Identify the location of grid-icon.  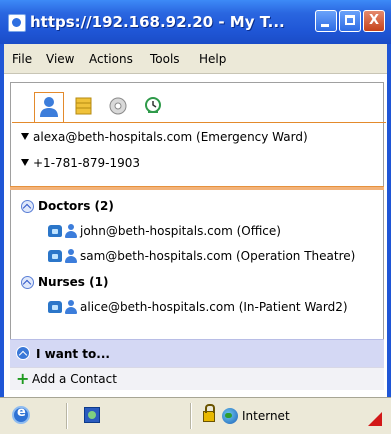
(83, 106).